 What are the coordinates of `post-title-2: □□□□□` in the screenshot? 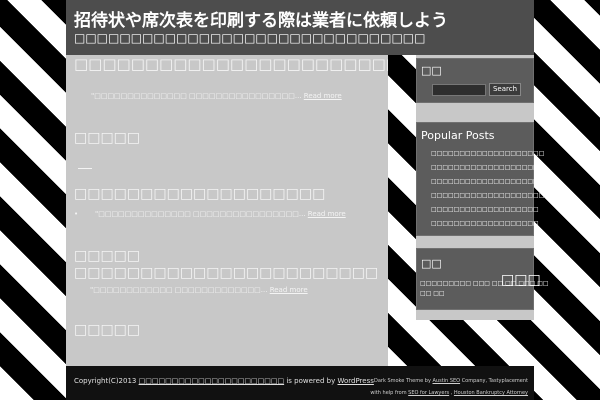 It's located at (107, 138).